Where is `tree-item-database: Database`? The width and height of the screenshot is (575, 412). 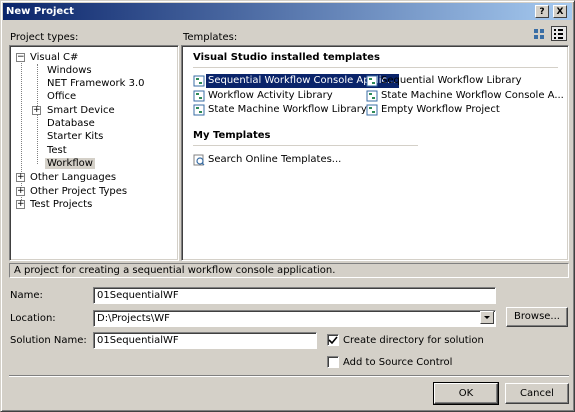 tree-item-database: Database is located at coordinates (71, 123).